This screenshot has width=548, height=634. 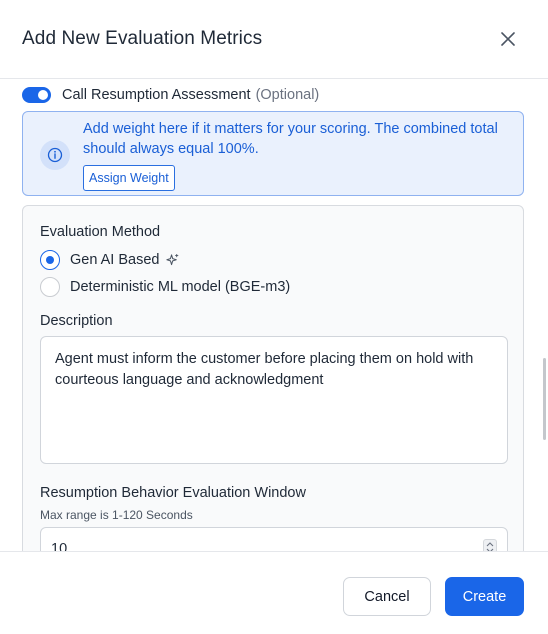 I want to click on resumption-window-helper: Max range is 1-120 Seconds, so click(x=116, y=515).